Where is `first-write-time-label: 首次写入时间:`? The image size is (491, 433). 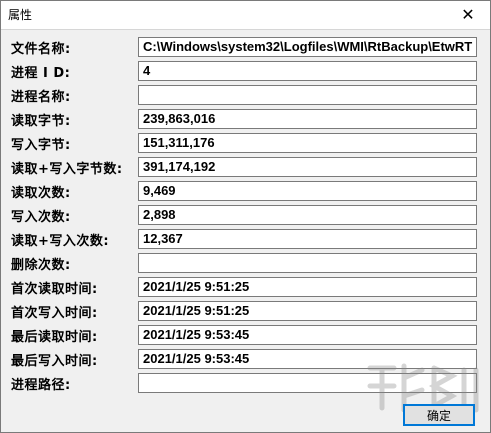
first-write-time-label: 首次写入时间: is located at coordinates (54, 313).